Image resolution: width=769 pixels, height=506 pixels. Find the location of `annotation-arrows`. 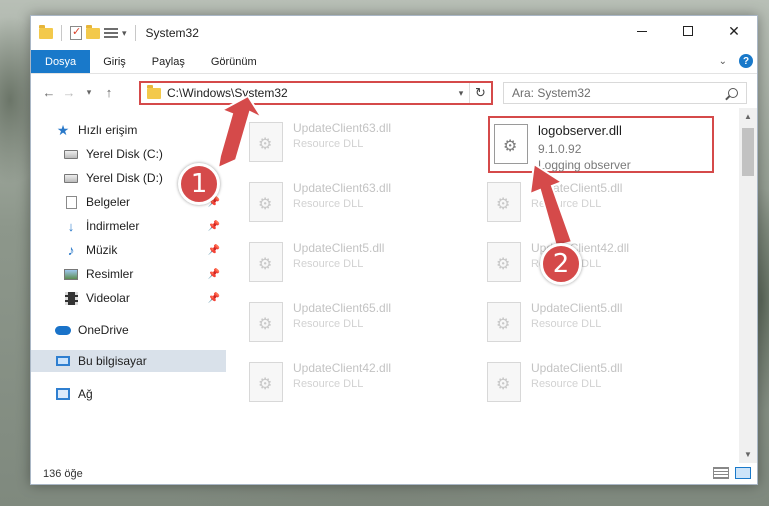

annotation-arrows is located at coordinates (395, 171).